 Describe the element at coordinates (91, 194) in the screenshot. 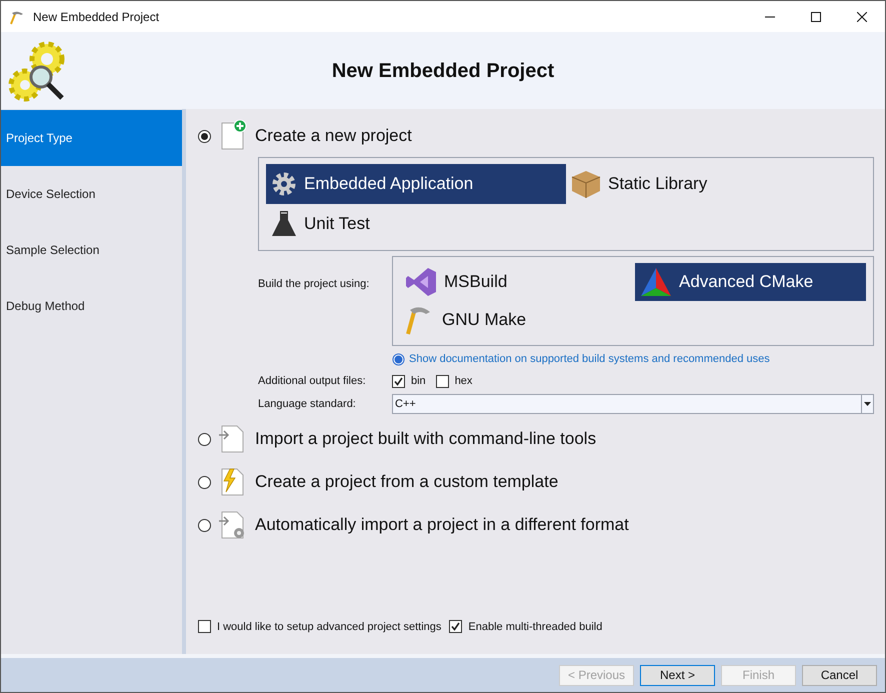

I see `sidebar-item: Device Selection` at that location.